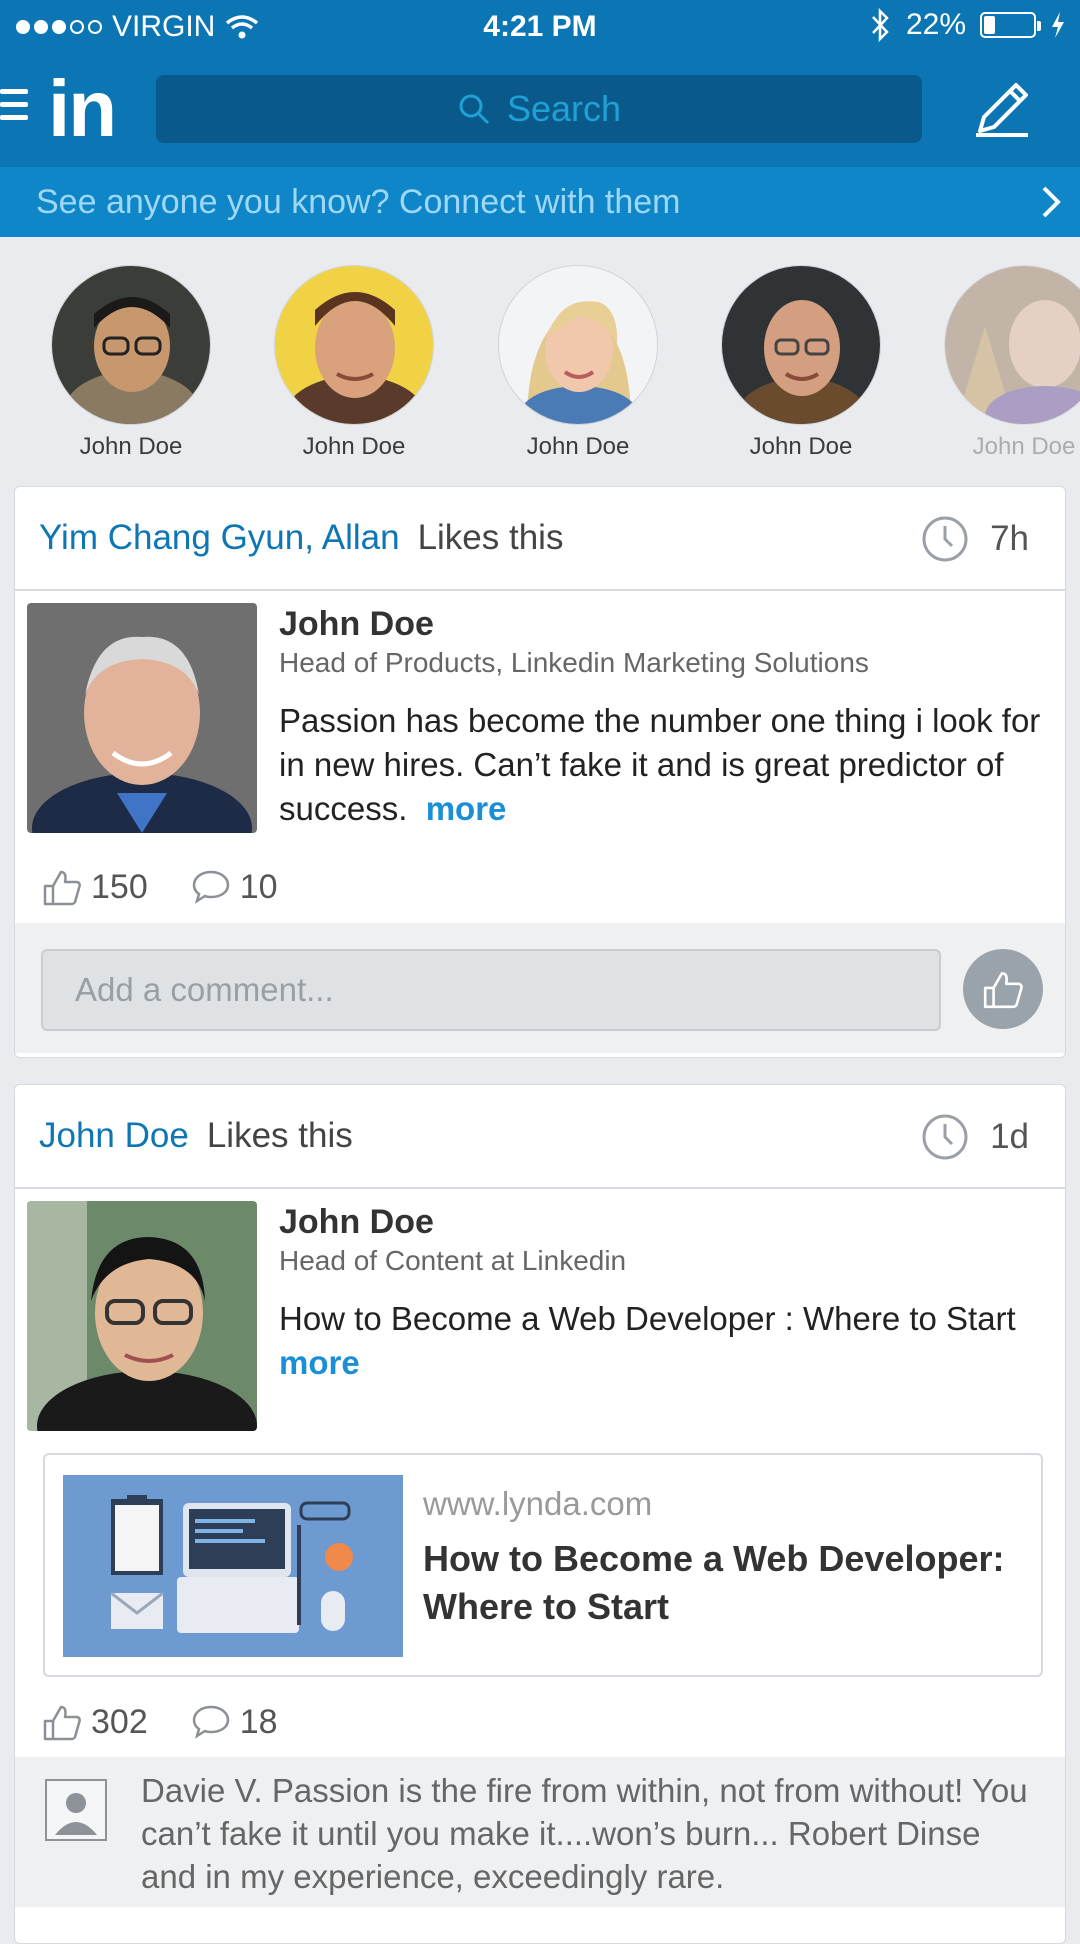 This screenshot has height=1944, width=1080. I want to click on pencil-icon, so click(1002, 109).